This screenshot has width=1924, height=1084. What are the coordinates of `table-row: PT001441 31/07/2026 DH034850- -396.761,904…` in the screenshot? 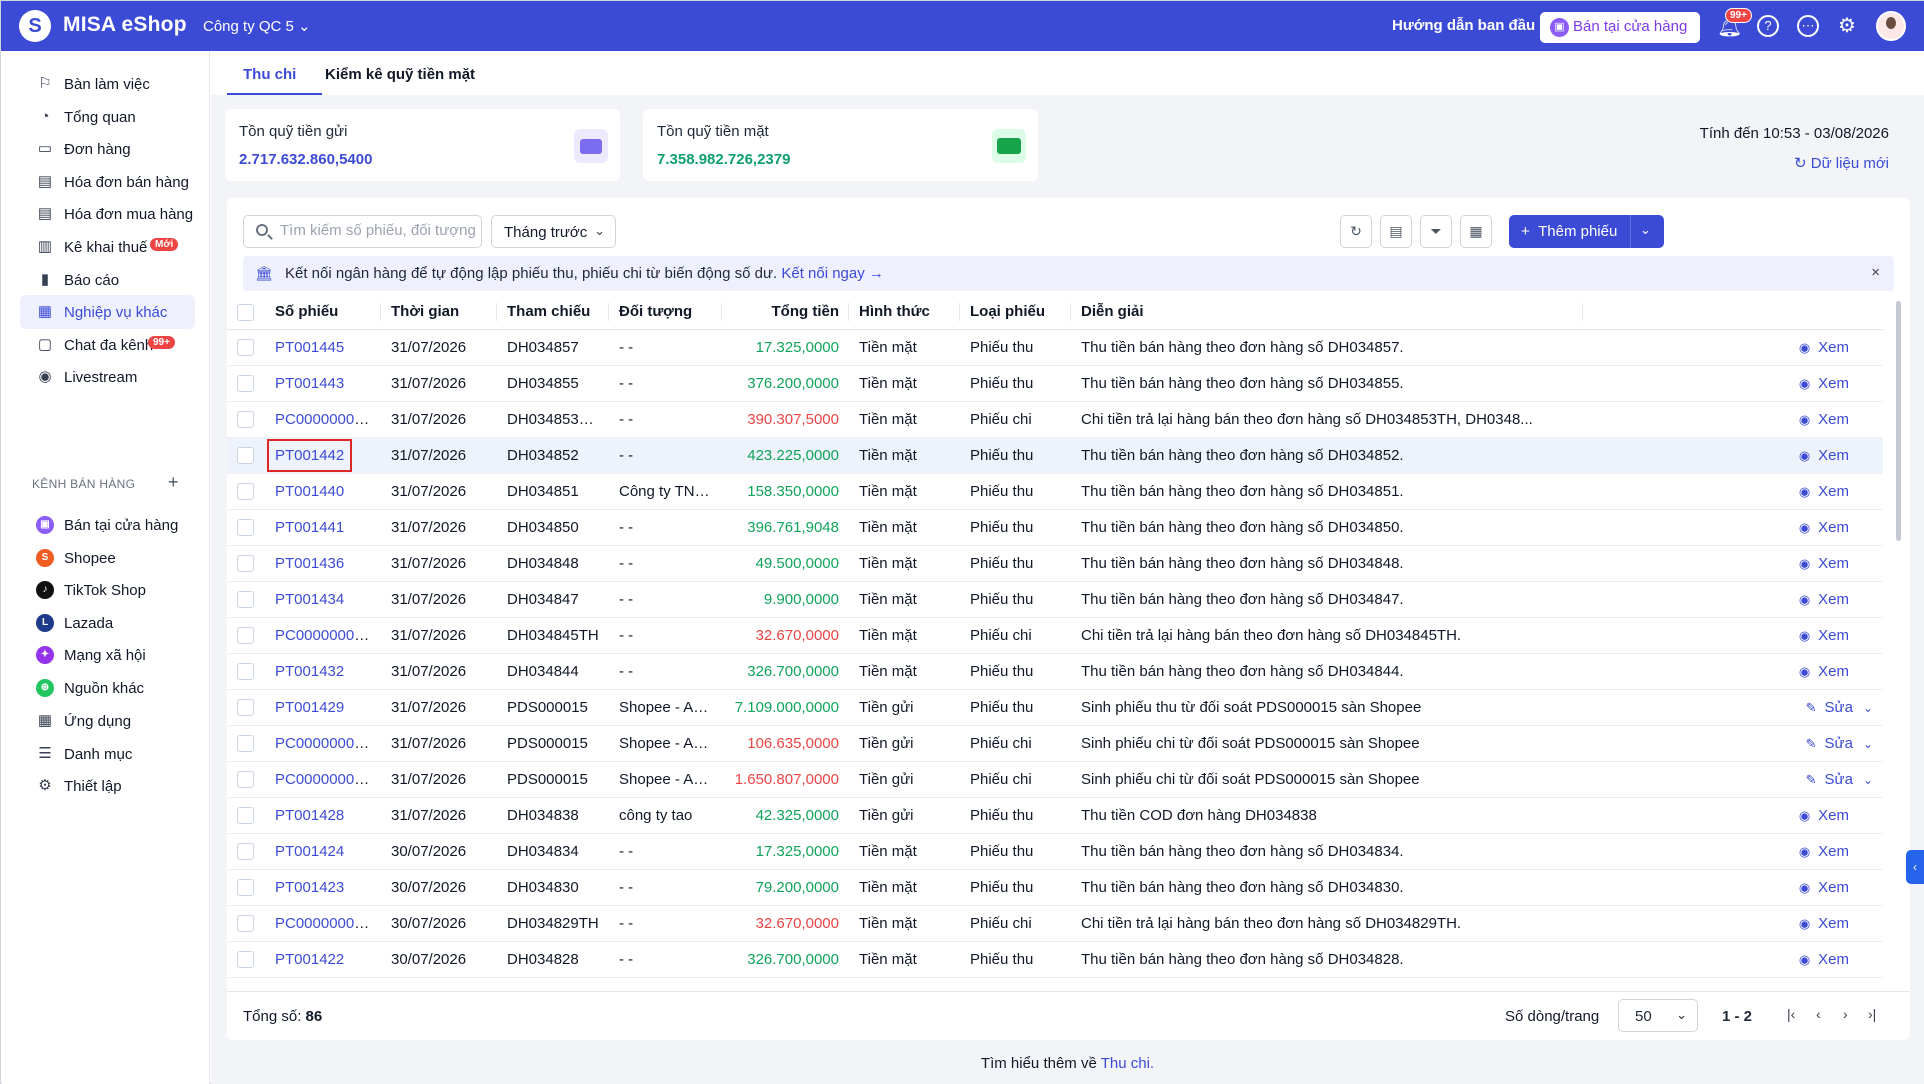 It's located at (1055, 527).